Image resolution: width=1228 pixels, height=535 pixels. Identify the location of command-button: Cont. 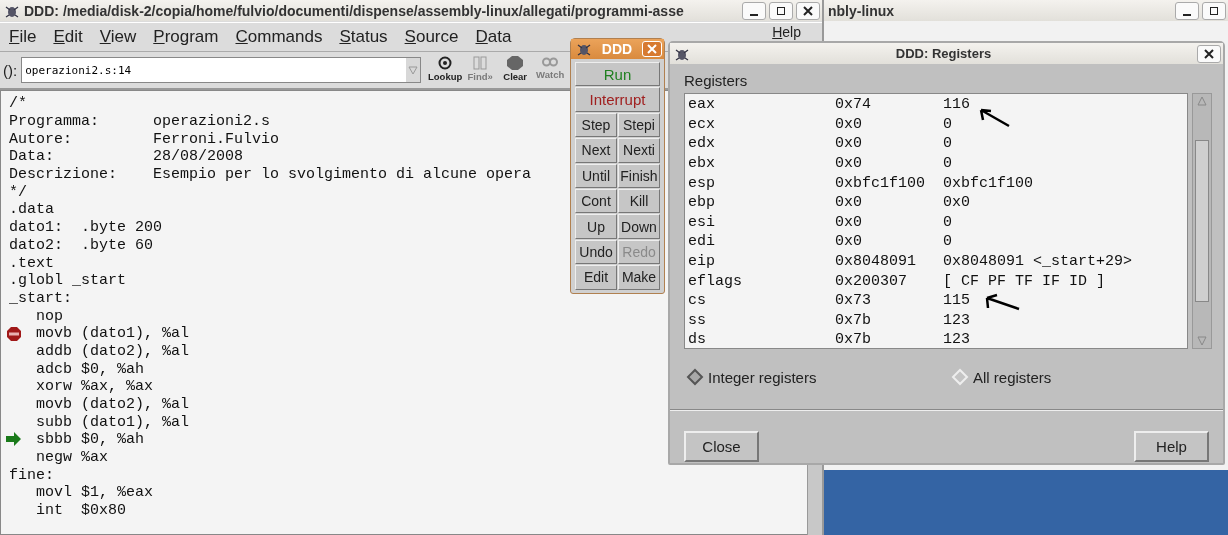
(596, 201).